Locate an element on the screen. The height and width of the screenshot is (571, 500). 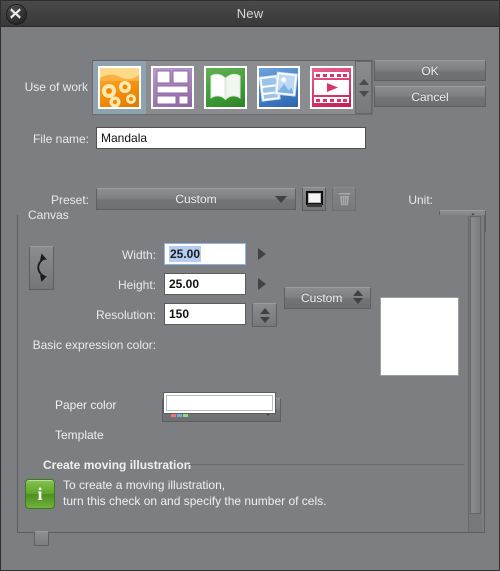
chevron-down-icon is located at coordinates (281, 199).